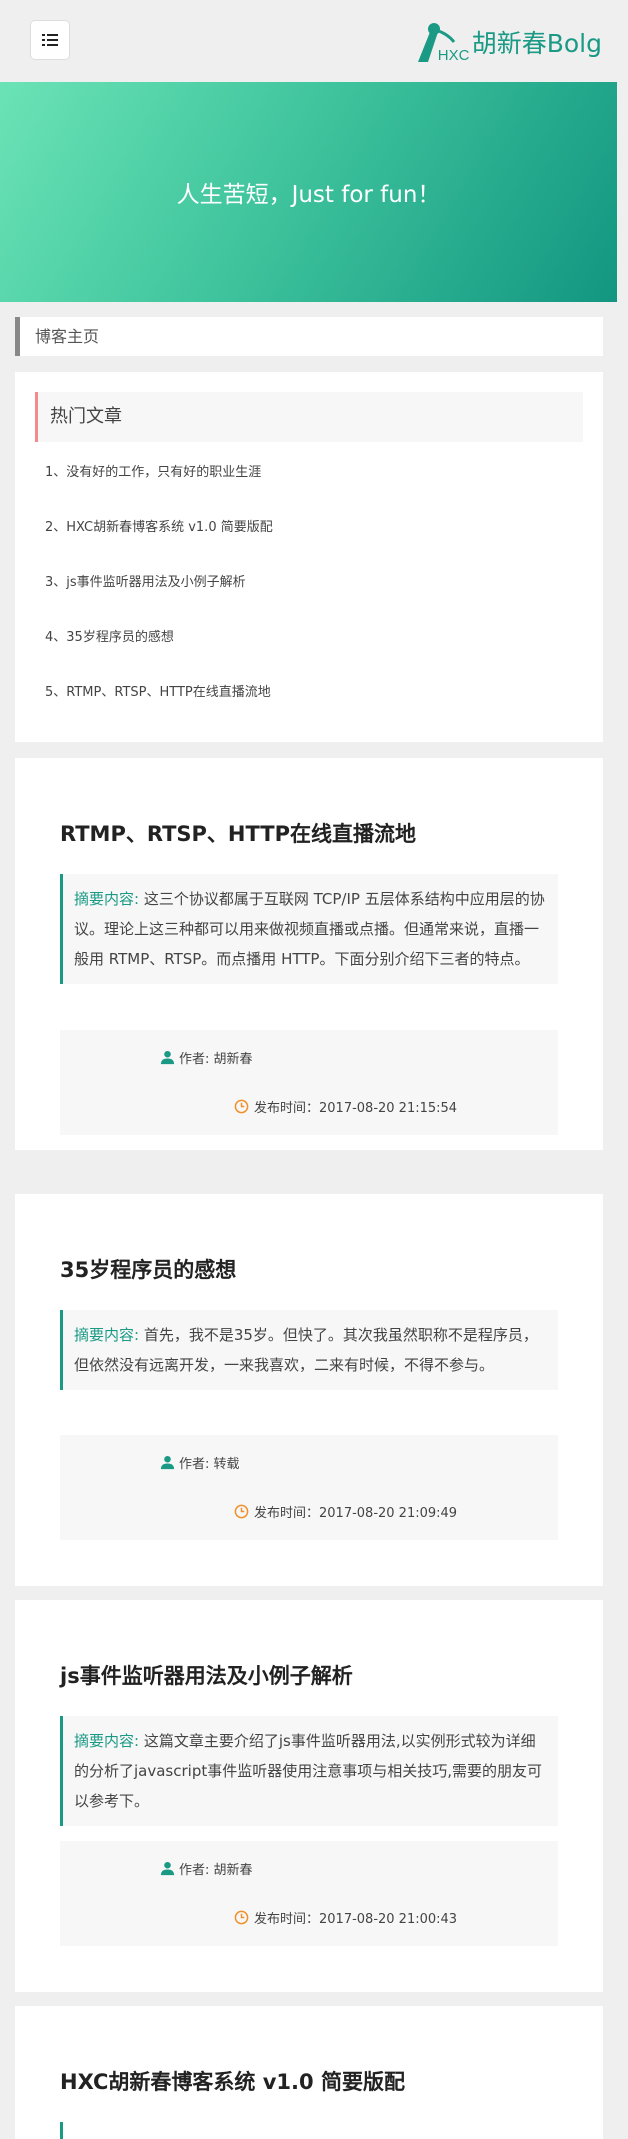  What do you see at coordinates (356, 1108) in the screenshot?
I see `time-text: 发布时间：2017-08-20 21:15:54` at bounding box center [356, 1108].